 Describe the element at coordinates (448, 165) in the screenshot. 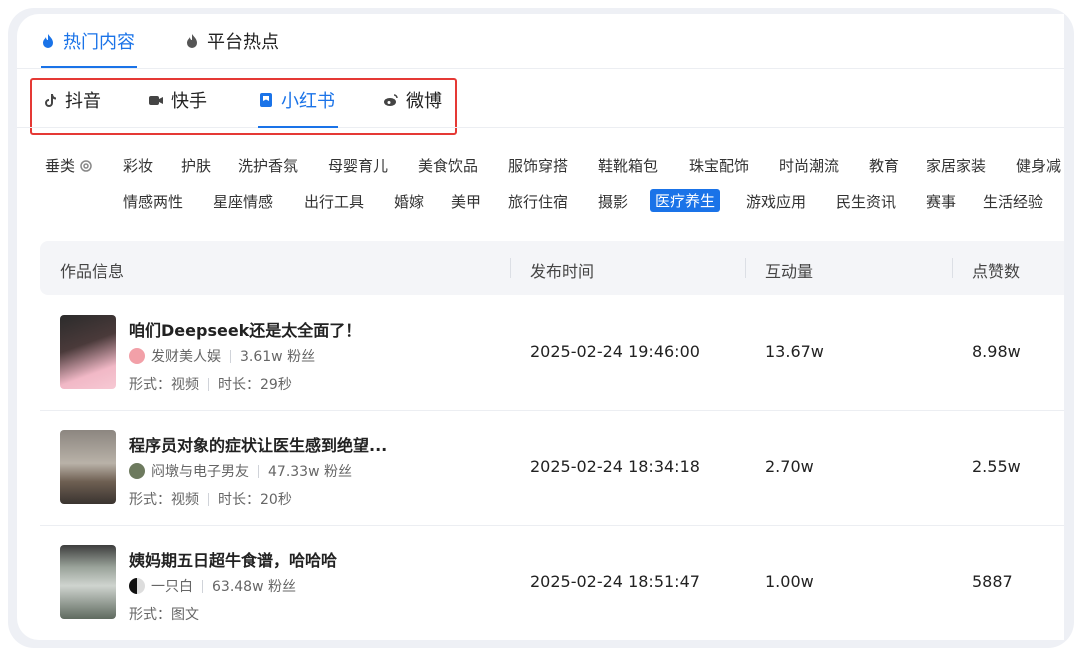

I see `category-food-drink: 美食饮品` at that location.